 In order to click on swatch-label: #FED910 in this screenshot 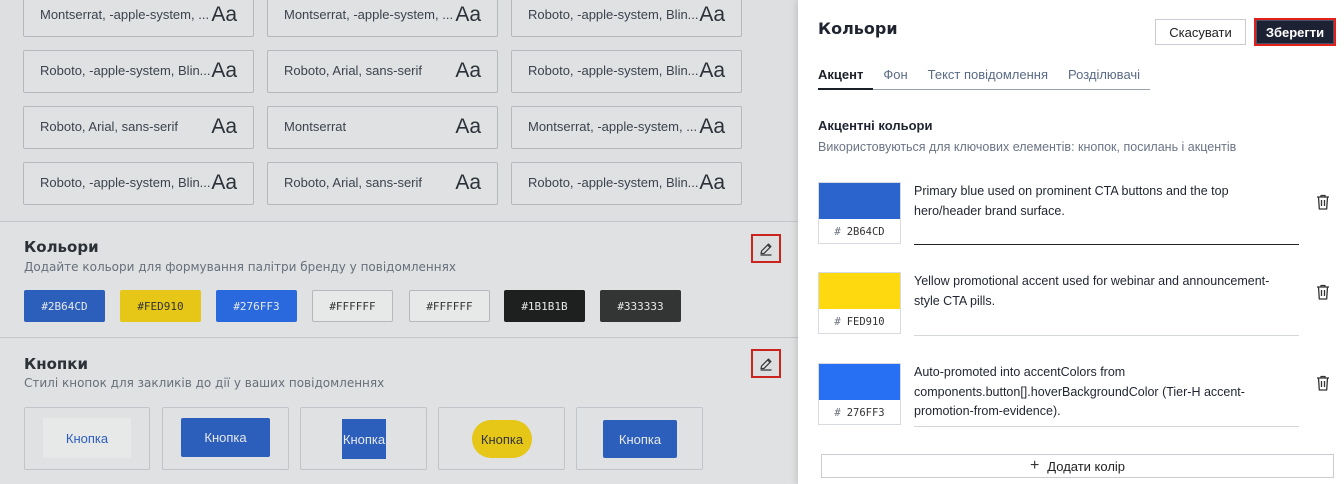, I will do `click(160, 306)`.